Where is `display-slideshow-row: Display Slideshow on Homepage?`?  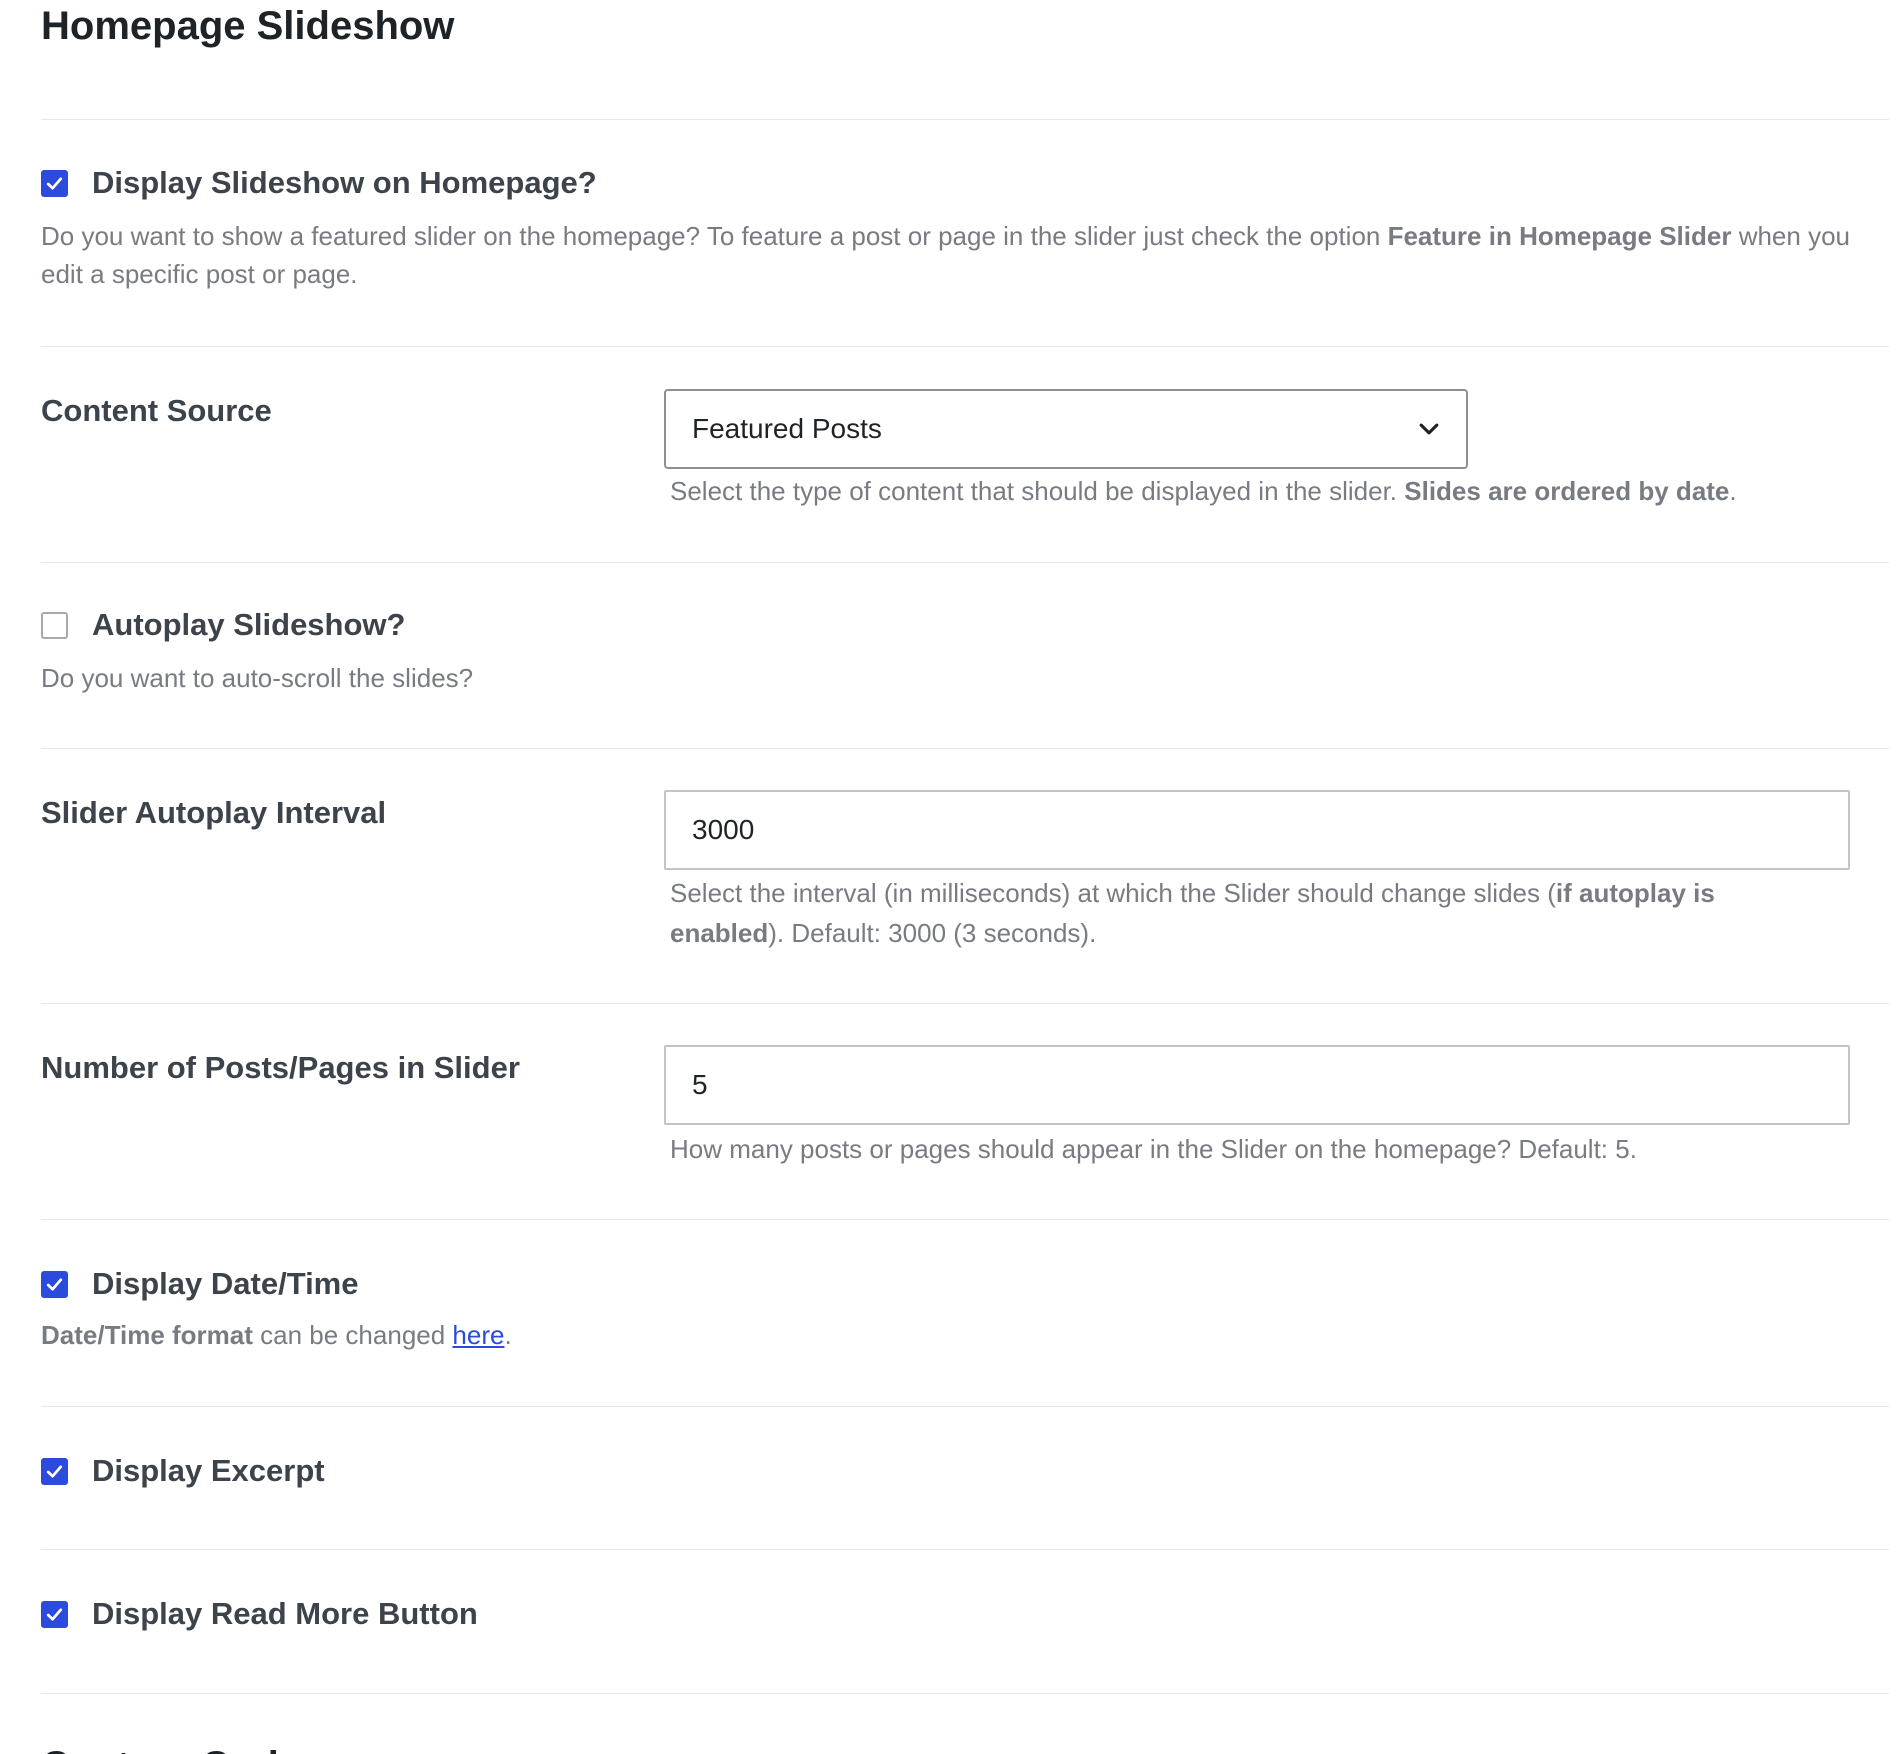 display-slideshow-row: Display Slideshow on Homepage? is located at coordinates (319, 183).